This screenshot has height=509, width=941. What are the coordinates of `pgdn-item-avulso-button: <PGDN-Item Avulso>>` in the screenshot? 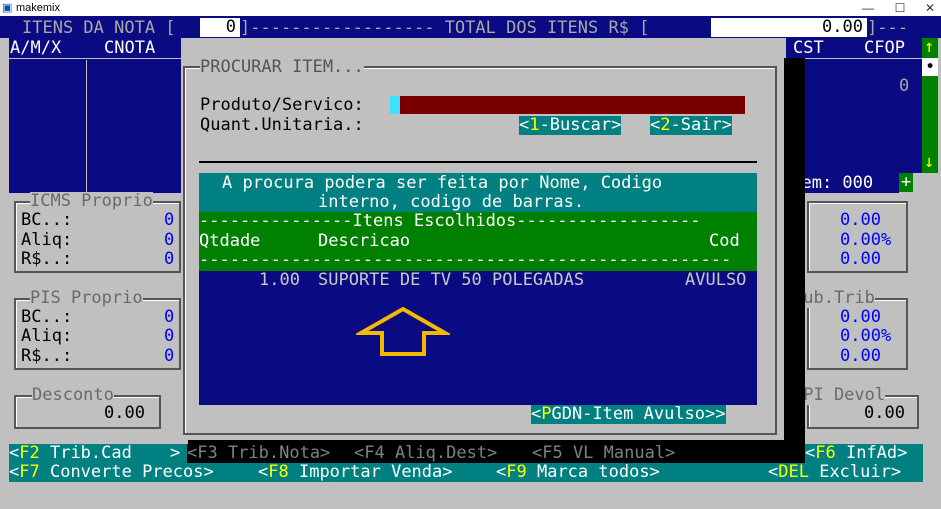 It's located at (628, 414).